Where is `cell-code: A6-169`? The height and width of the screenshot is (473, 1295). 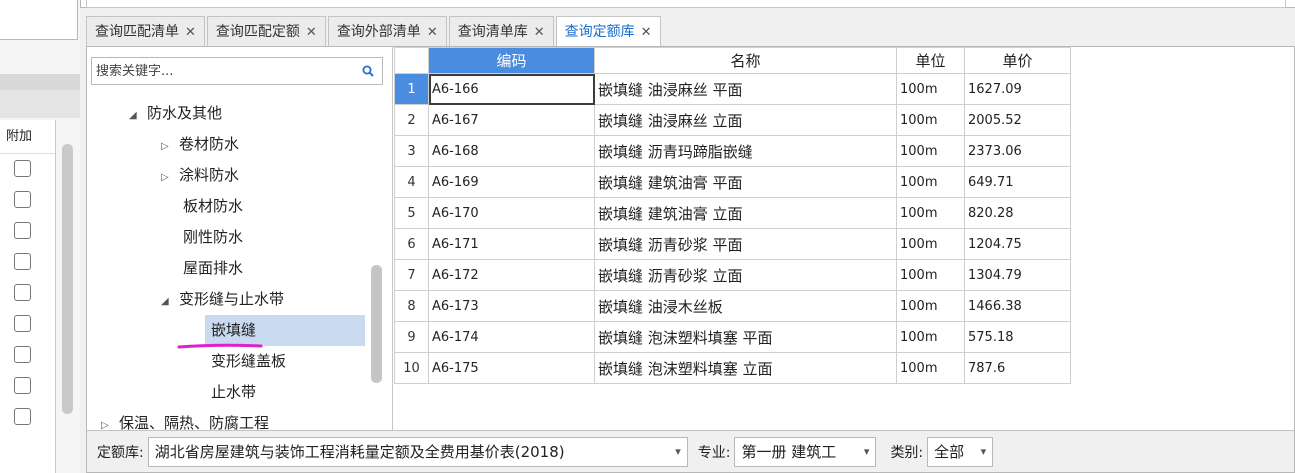
cell-code: A6-169 is located at coordinates (511, 182).